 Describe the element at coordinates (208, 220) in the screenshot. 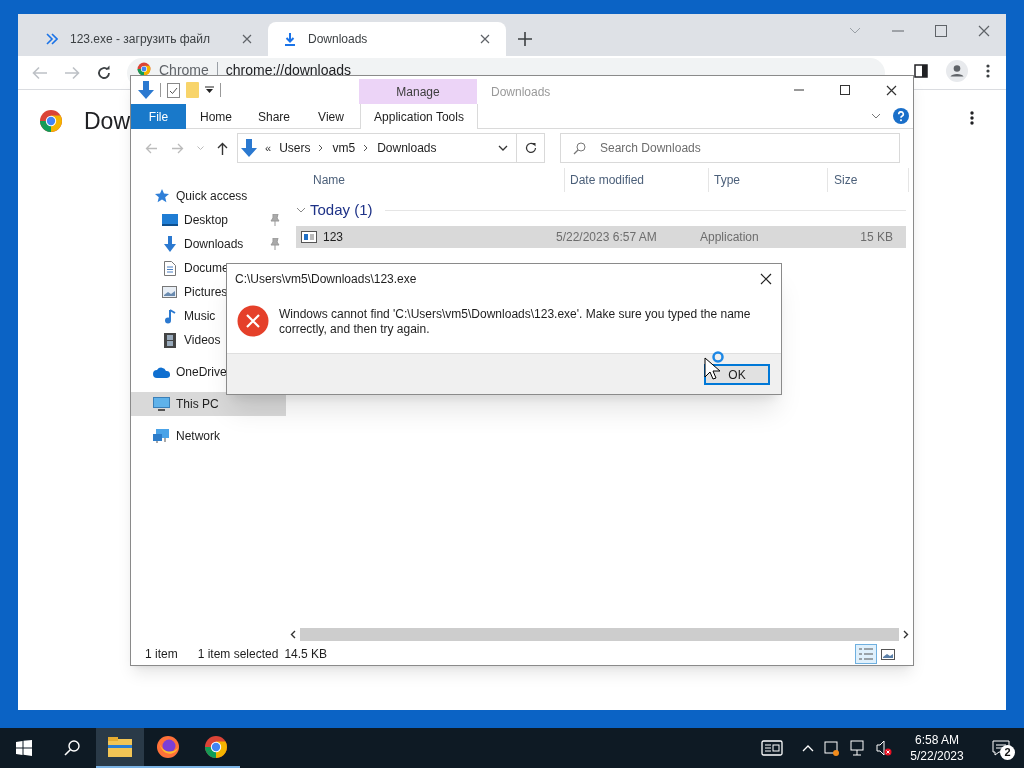

I see `sidebar-item: Desktop` at that location.